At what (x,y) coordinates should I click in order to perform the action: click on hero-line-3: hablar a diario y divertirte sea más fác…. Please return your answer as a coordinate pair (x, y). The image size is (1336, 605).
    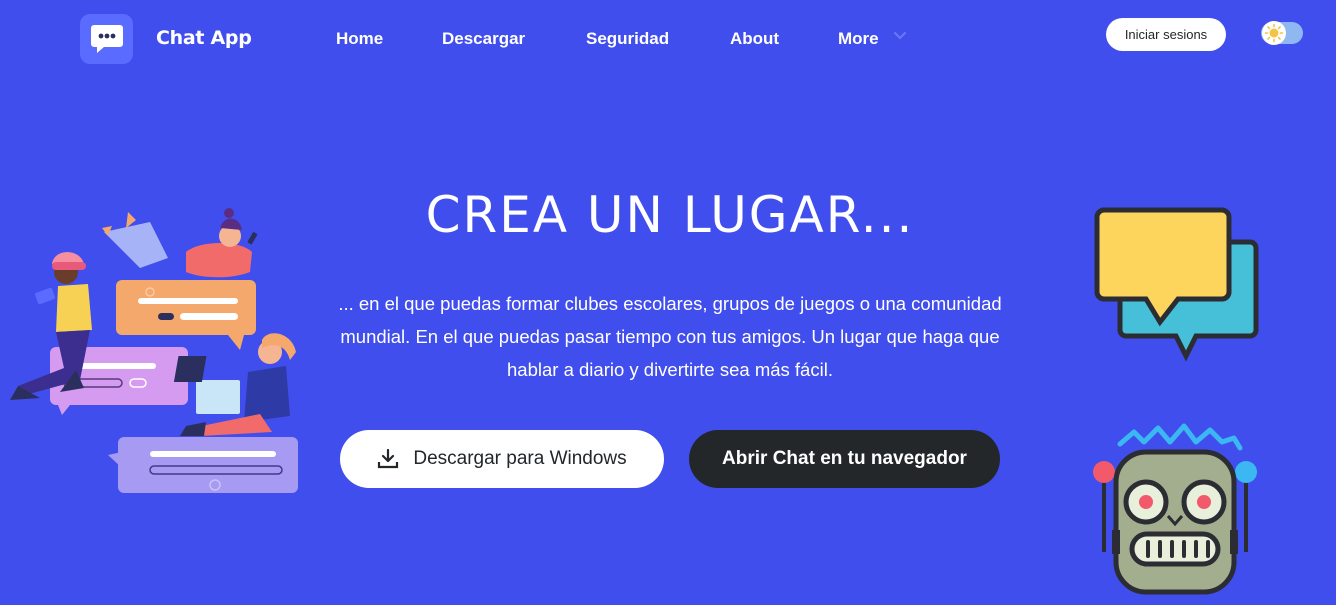
    Looking at the image, I should click on (670, 369).